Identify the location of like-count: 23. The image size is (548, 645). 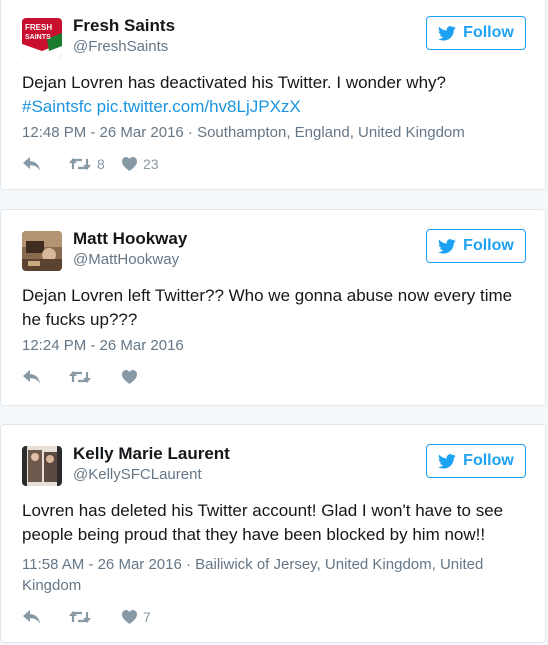
(151, 164).